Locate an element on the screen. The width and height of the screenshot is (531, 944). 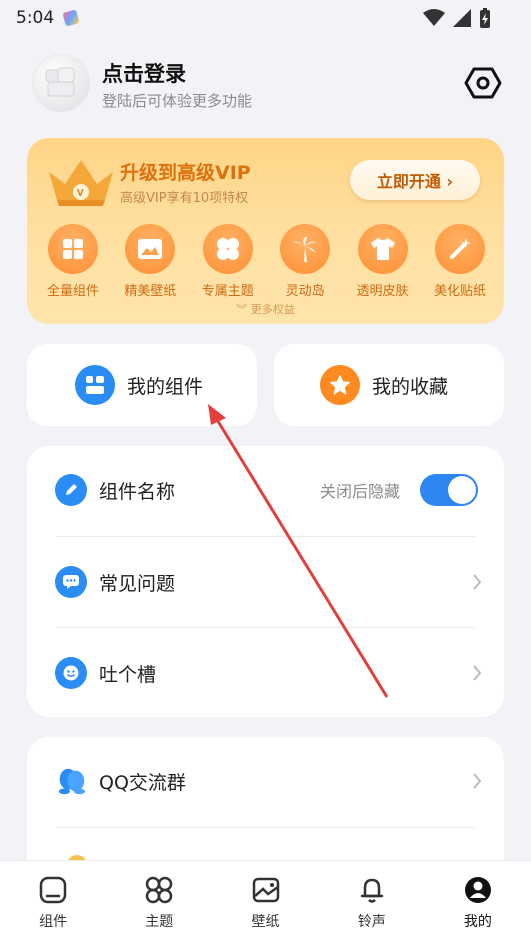
signal-icon is located at coordinates (462, 18).